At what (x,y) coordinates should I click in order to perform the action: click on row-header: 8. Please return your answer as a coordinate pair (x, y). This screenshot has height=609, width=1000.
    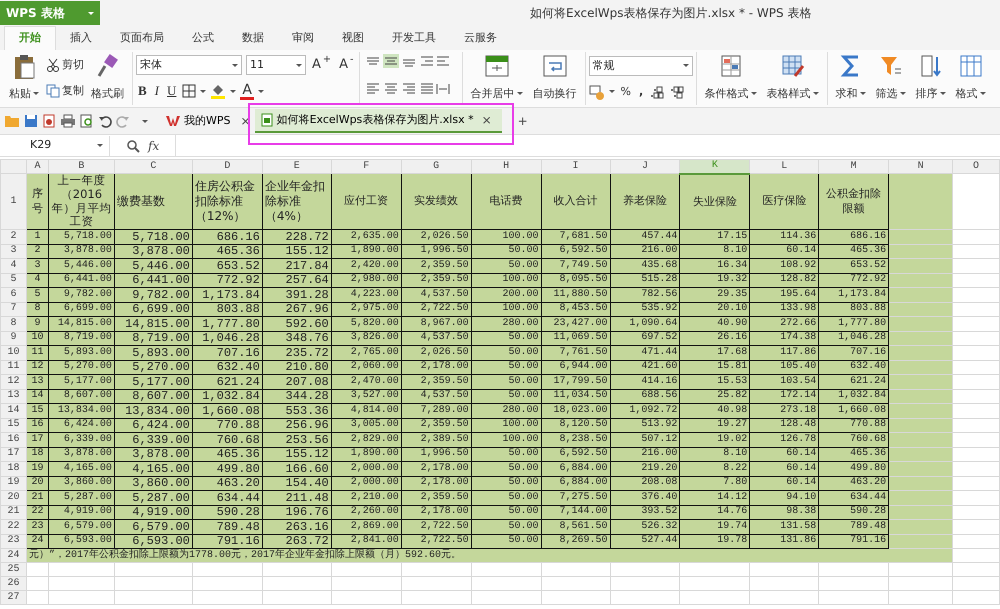
    Looking at the image, I should click on (13, 324).